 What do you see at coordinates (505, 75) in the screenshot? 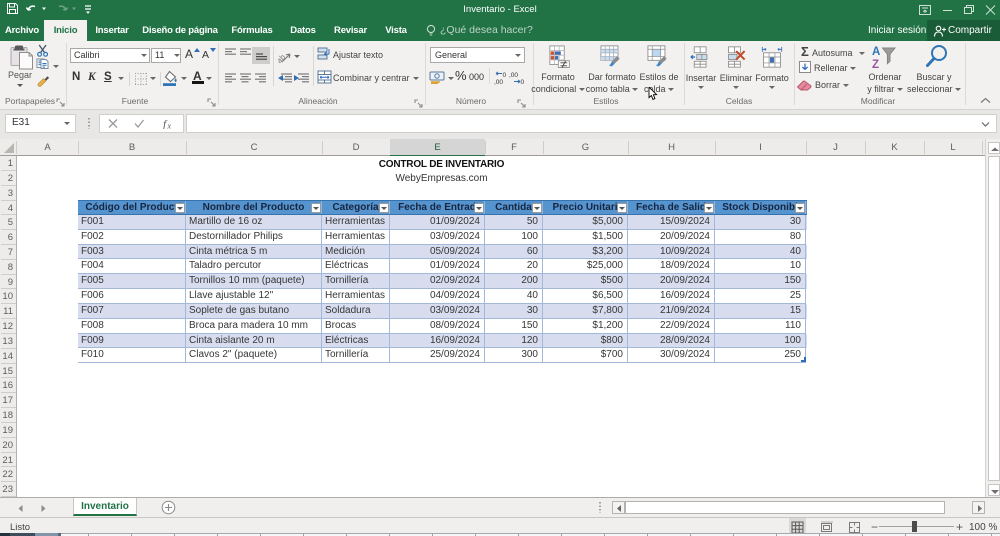
I see `svg-text: 0` at bounding box center [505, 75].